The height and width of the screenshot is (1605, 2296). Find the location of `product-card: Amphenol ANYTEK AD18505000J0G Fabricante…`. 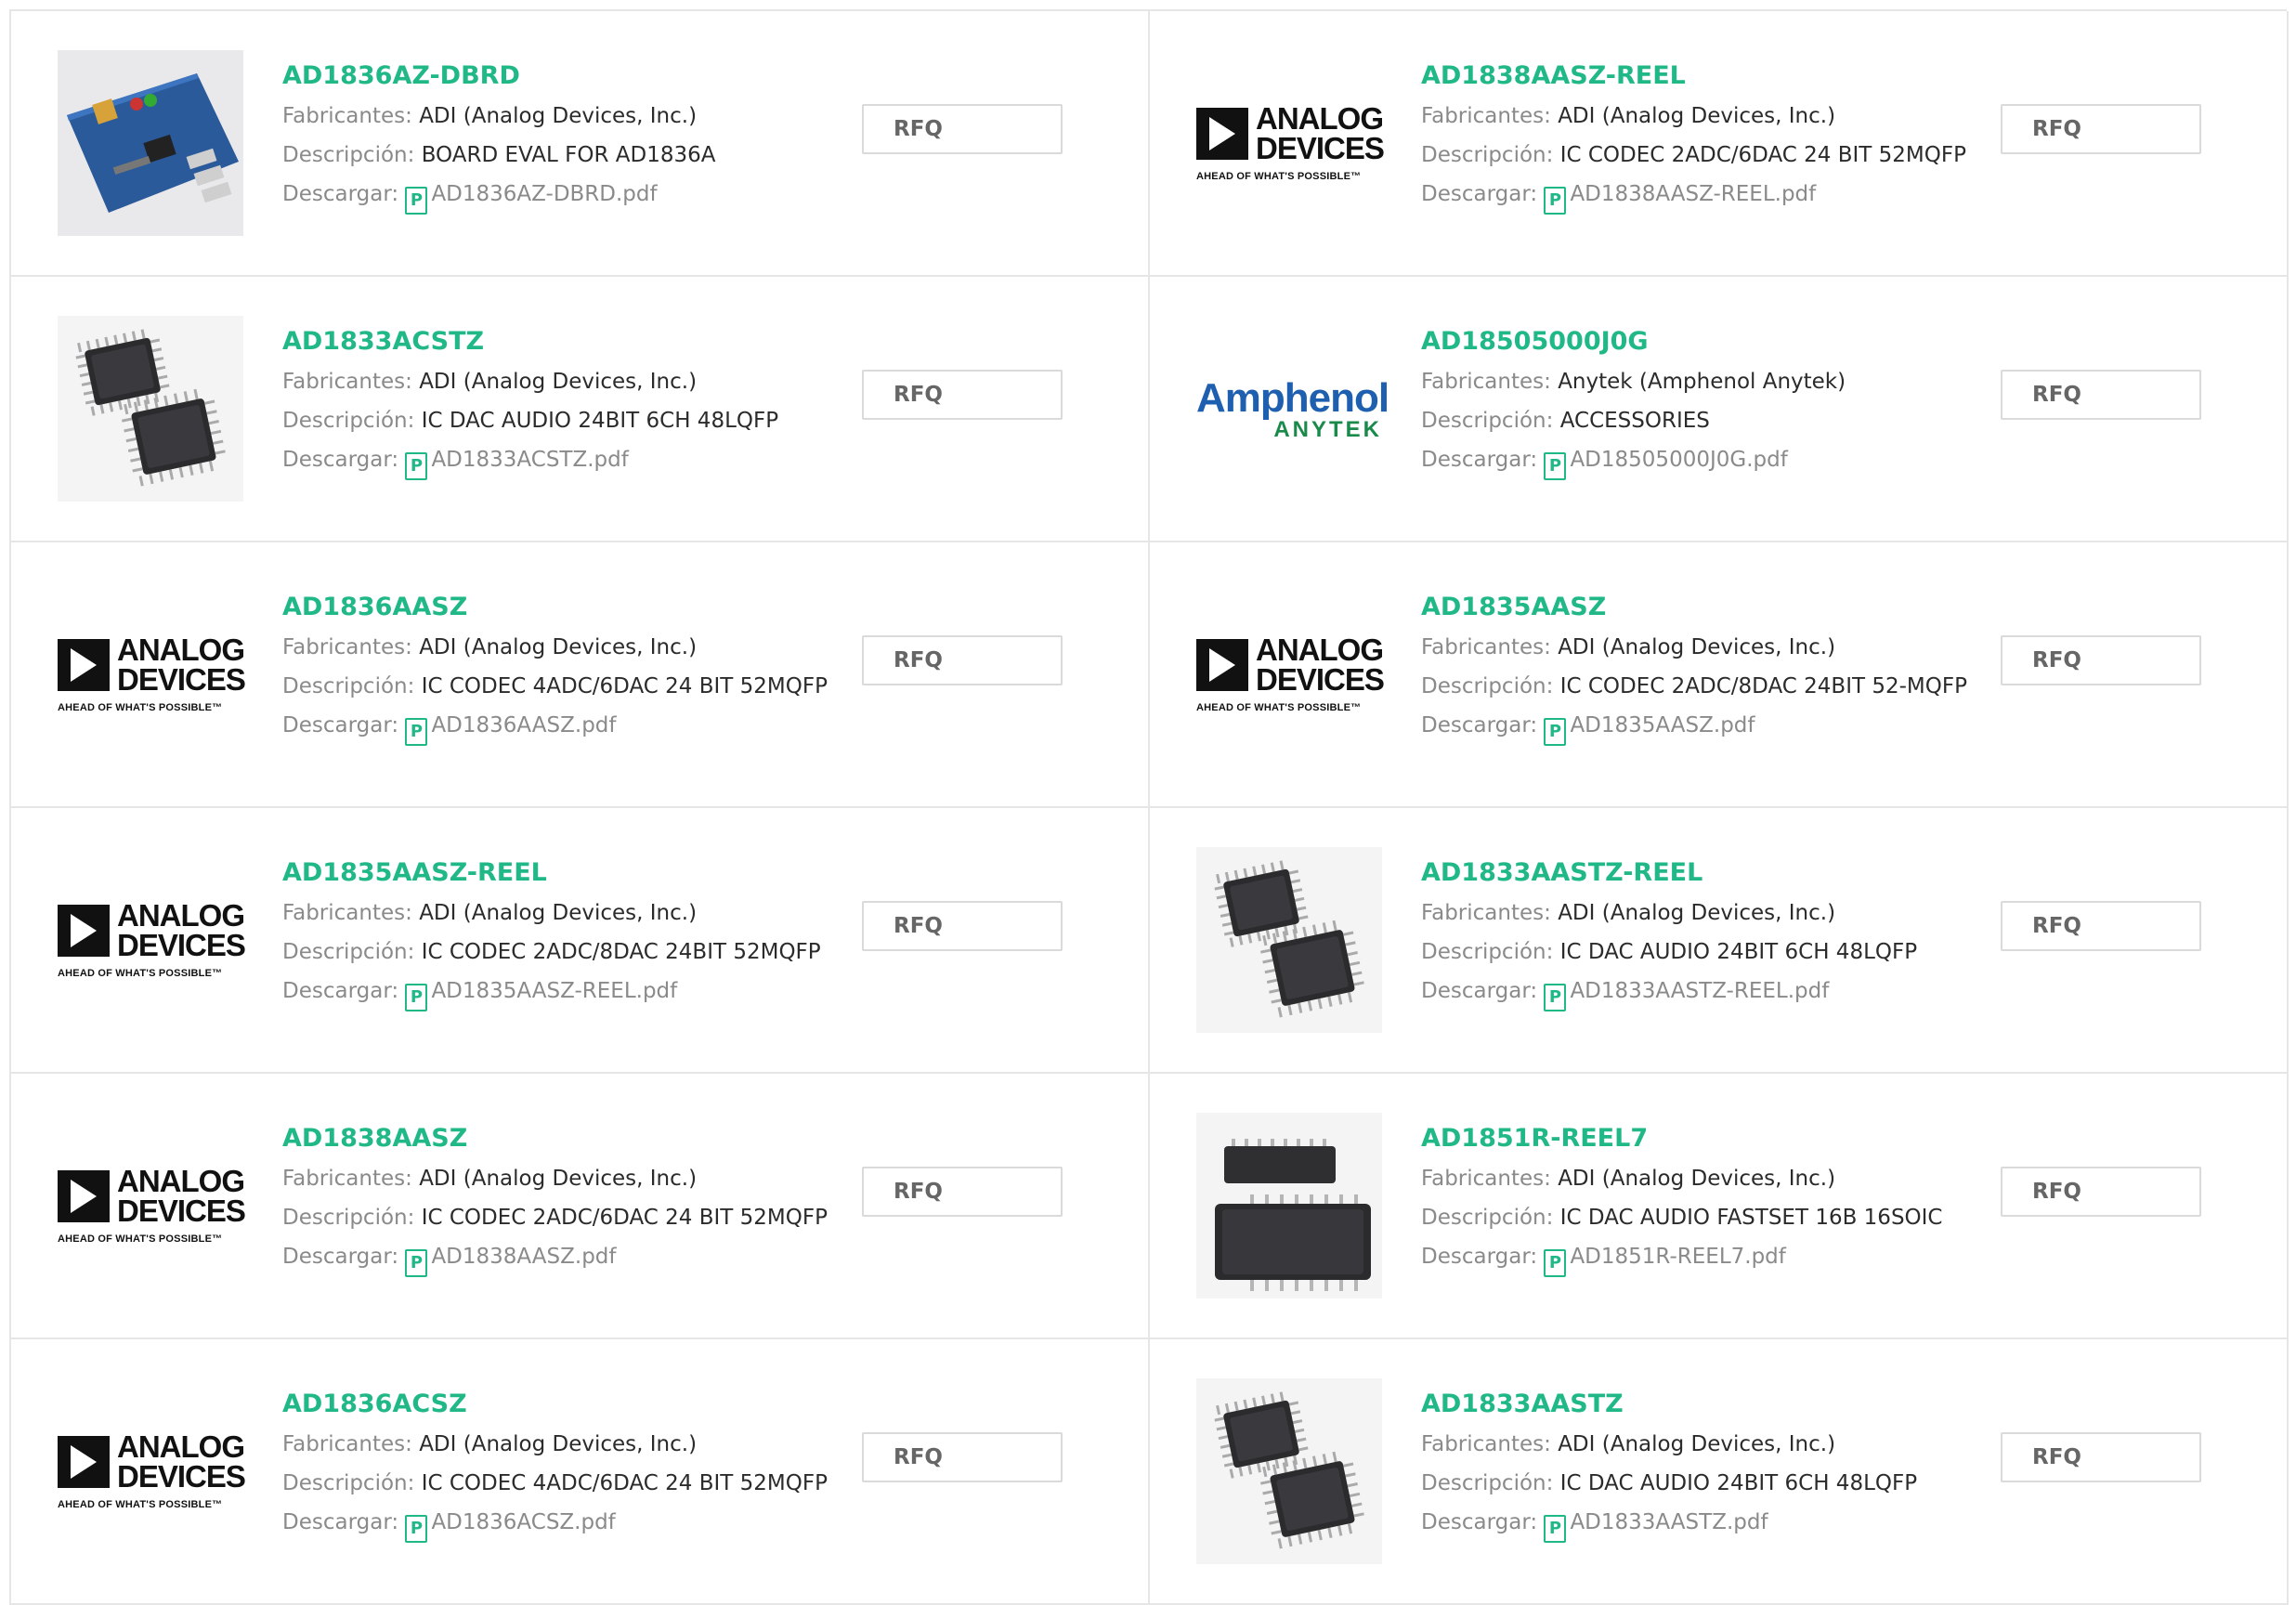

product-card: Amphenol ANYTEK AD18505000J0G Fabricante… is located at coordinates (1719, 409).